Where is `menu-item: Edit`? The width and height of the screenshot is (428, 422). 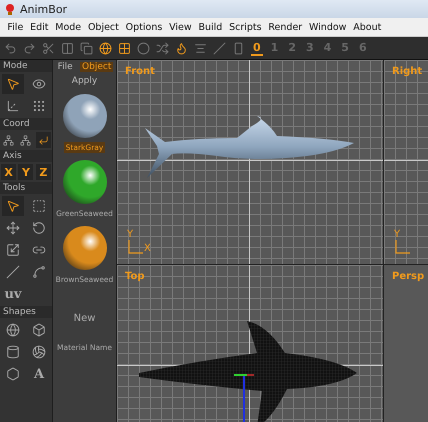 menu-item: Edit is located at coordinates (39, 27).